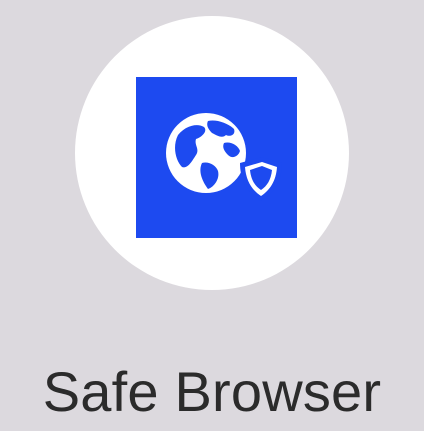 Image resolution: width=424 pixels, height=431 pixels. I want to click on app-label: Safe Browser, so click(212, 391).